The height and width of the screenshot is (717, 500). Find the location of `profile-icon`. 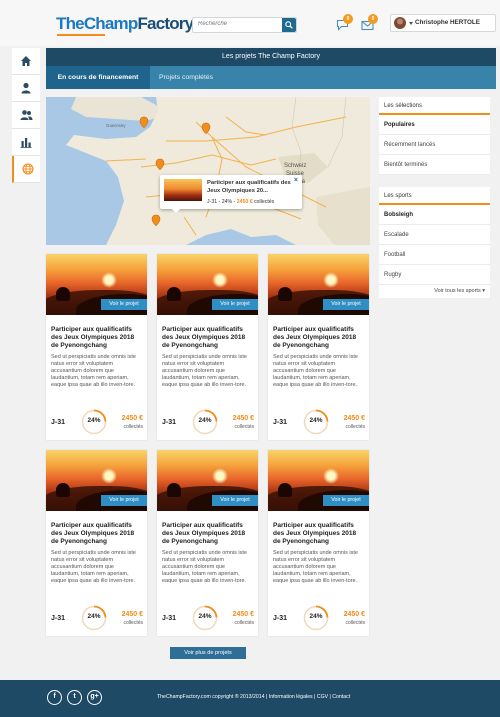

profile-icon is located at coordinates (26, 88).